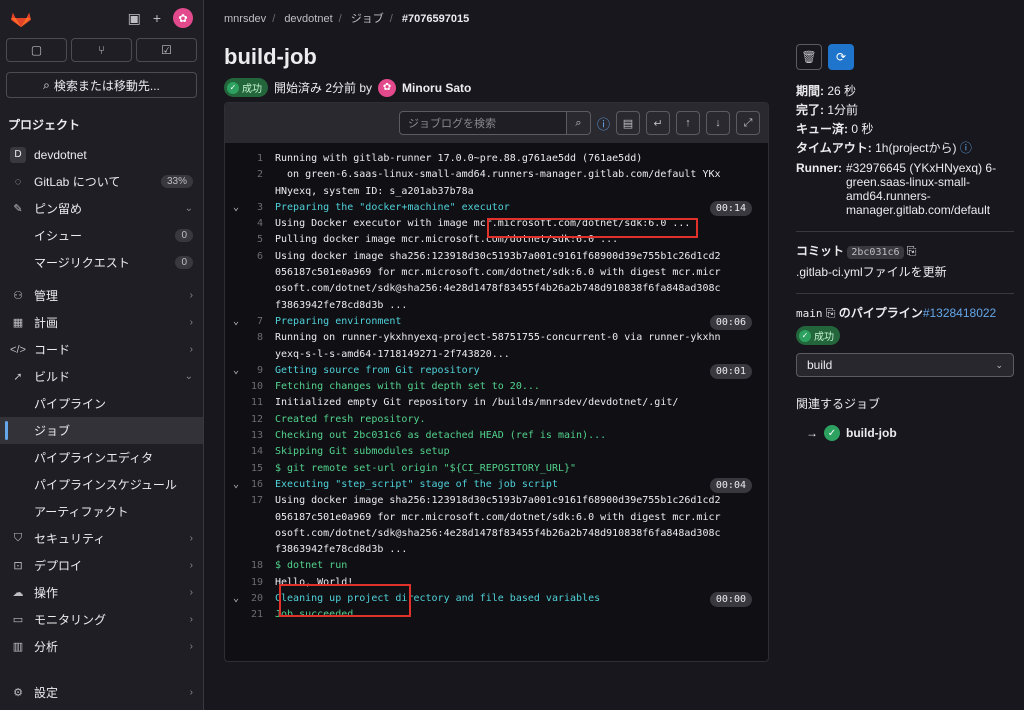  What do you see at coordinates (818, 335) in the screenshot?
I see `pipeline-status-badge: ✓ 成功` at bounding box center [818, 335].